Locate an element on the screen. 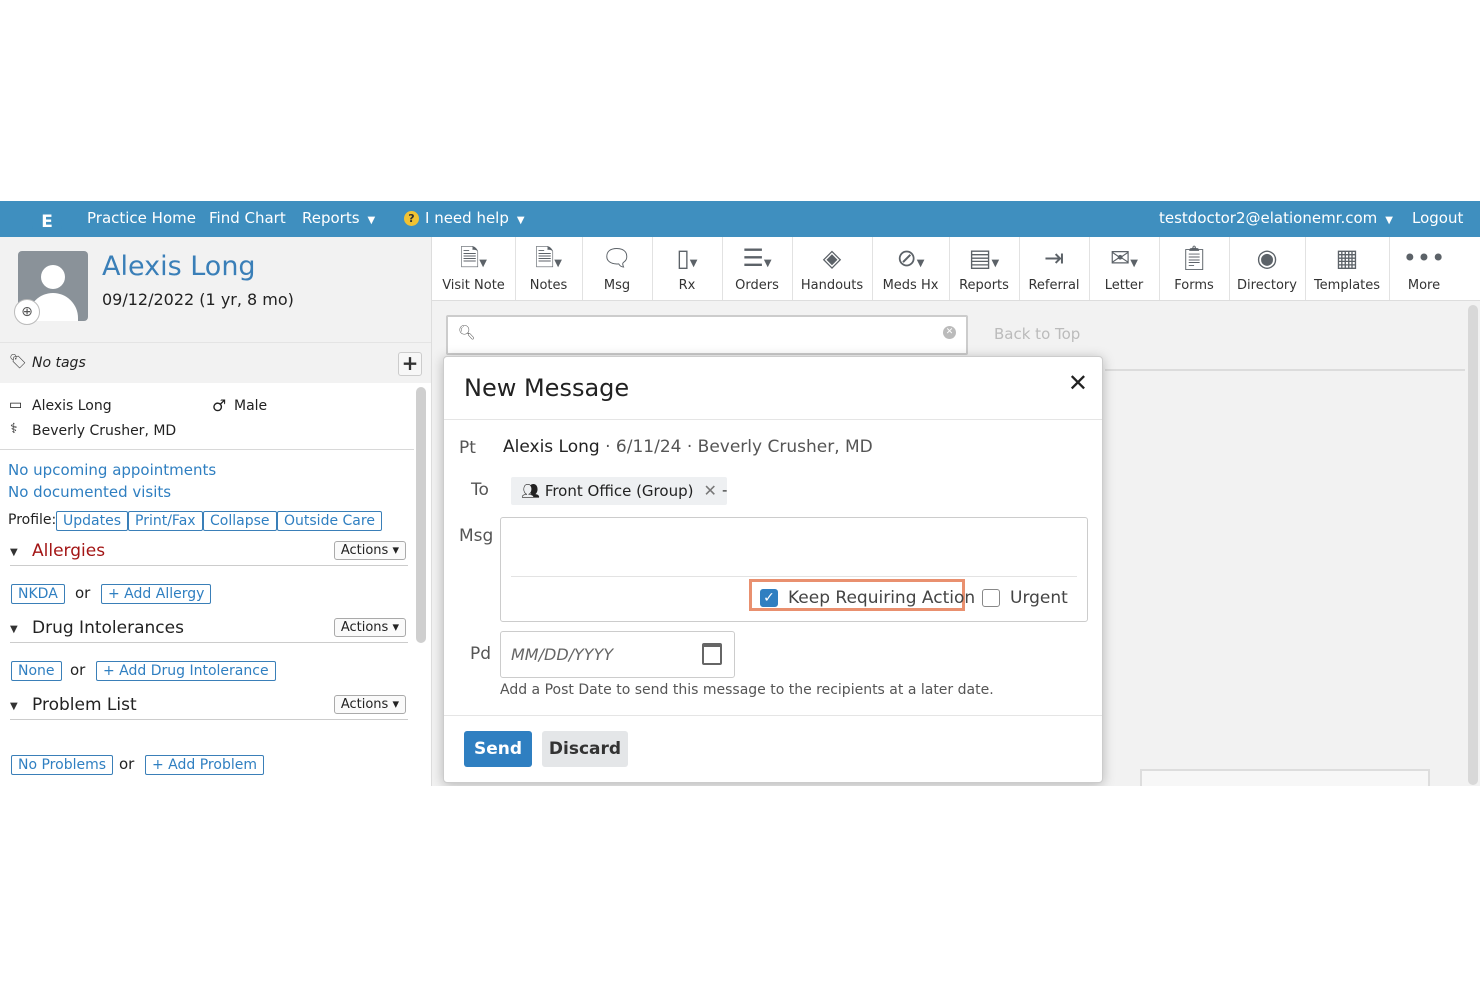  toolbar-orders: ☰▼ Orders is located at coordinates (757, 268).